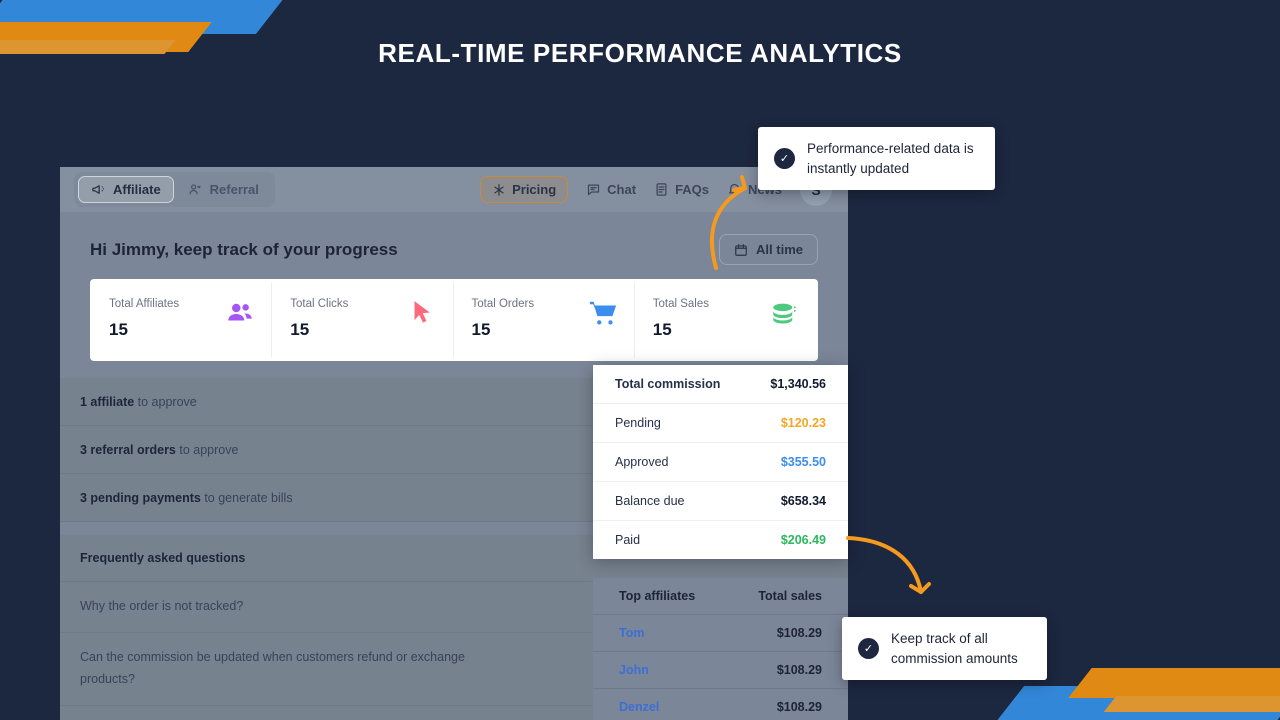 This screenshot has width=1280, height=720. Describe the element at coordinates (803, 540) in the screenshot. I see `commission-value: $206.49` at that location.